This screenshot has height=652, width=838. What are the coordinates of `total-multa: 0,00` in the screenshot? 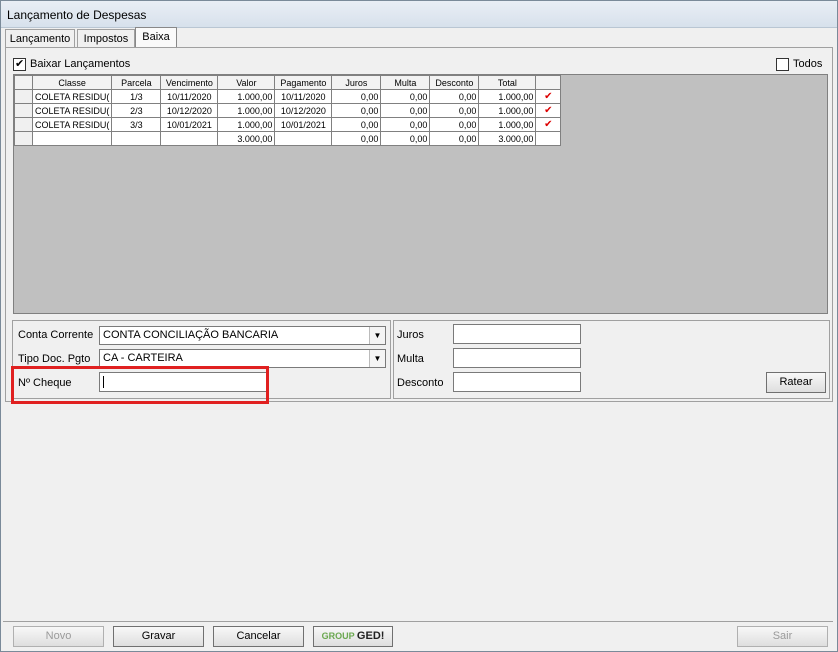 It's located at (405, 138).